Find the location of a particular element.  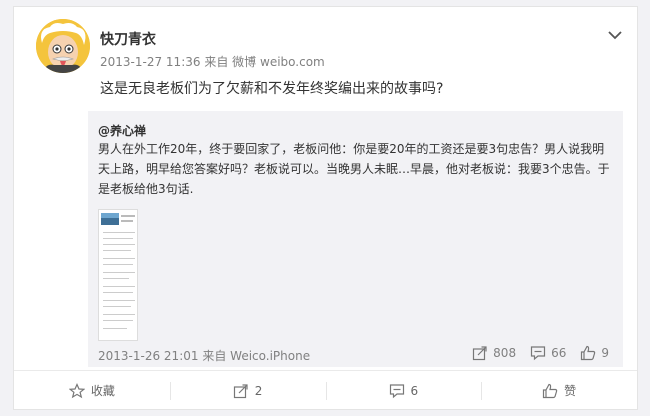

original-meta: 2013-1-26 21:01 来自 Weico.iPhone is located at coordinates (204, 355).